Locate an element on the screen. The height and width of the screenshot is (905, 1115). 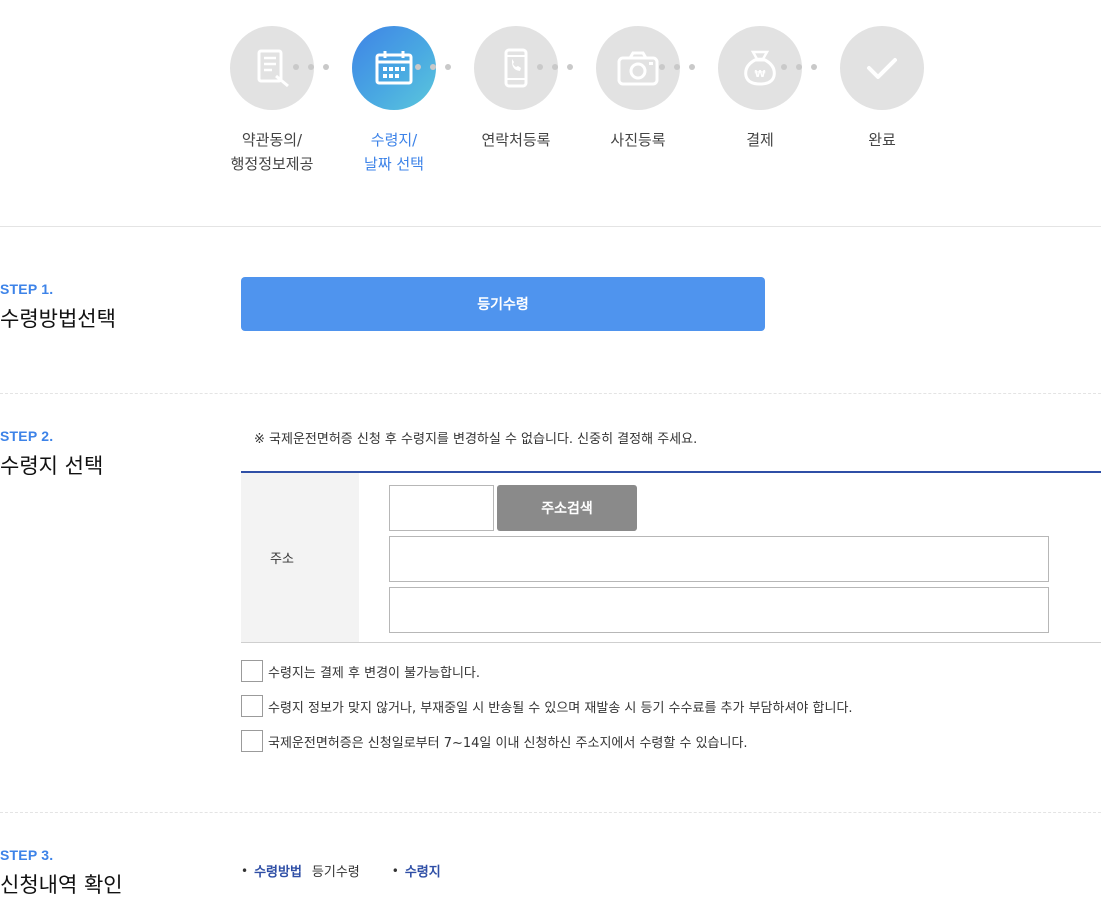
address-table: 주소 주소검색 is located at coordinates (671, 557).